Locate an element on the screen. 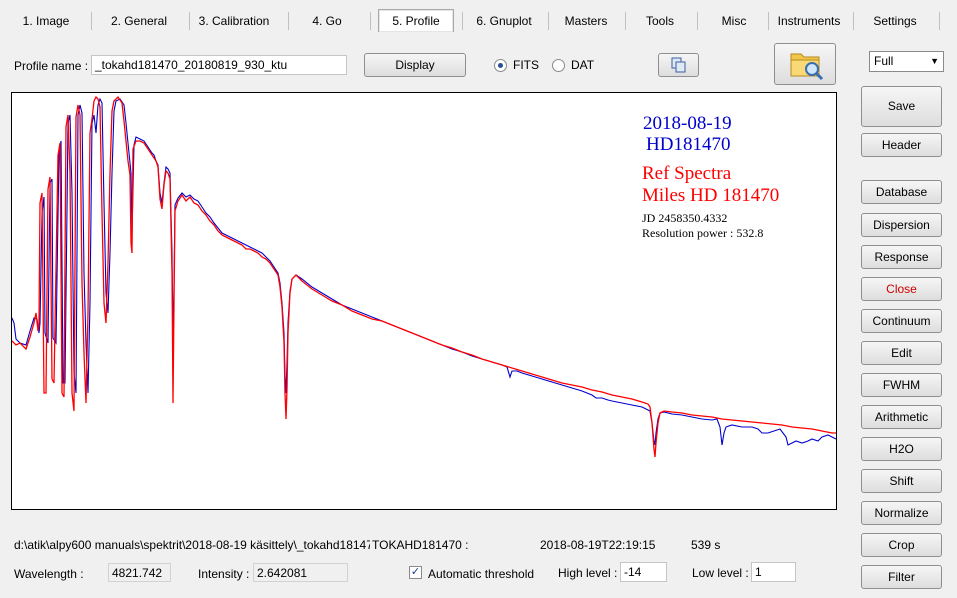 Image resolution: width=957 pixels, height=598 pixels. tab-image: 1. Image is located at coordinates (46, 21).